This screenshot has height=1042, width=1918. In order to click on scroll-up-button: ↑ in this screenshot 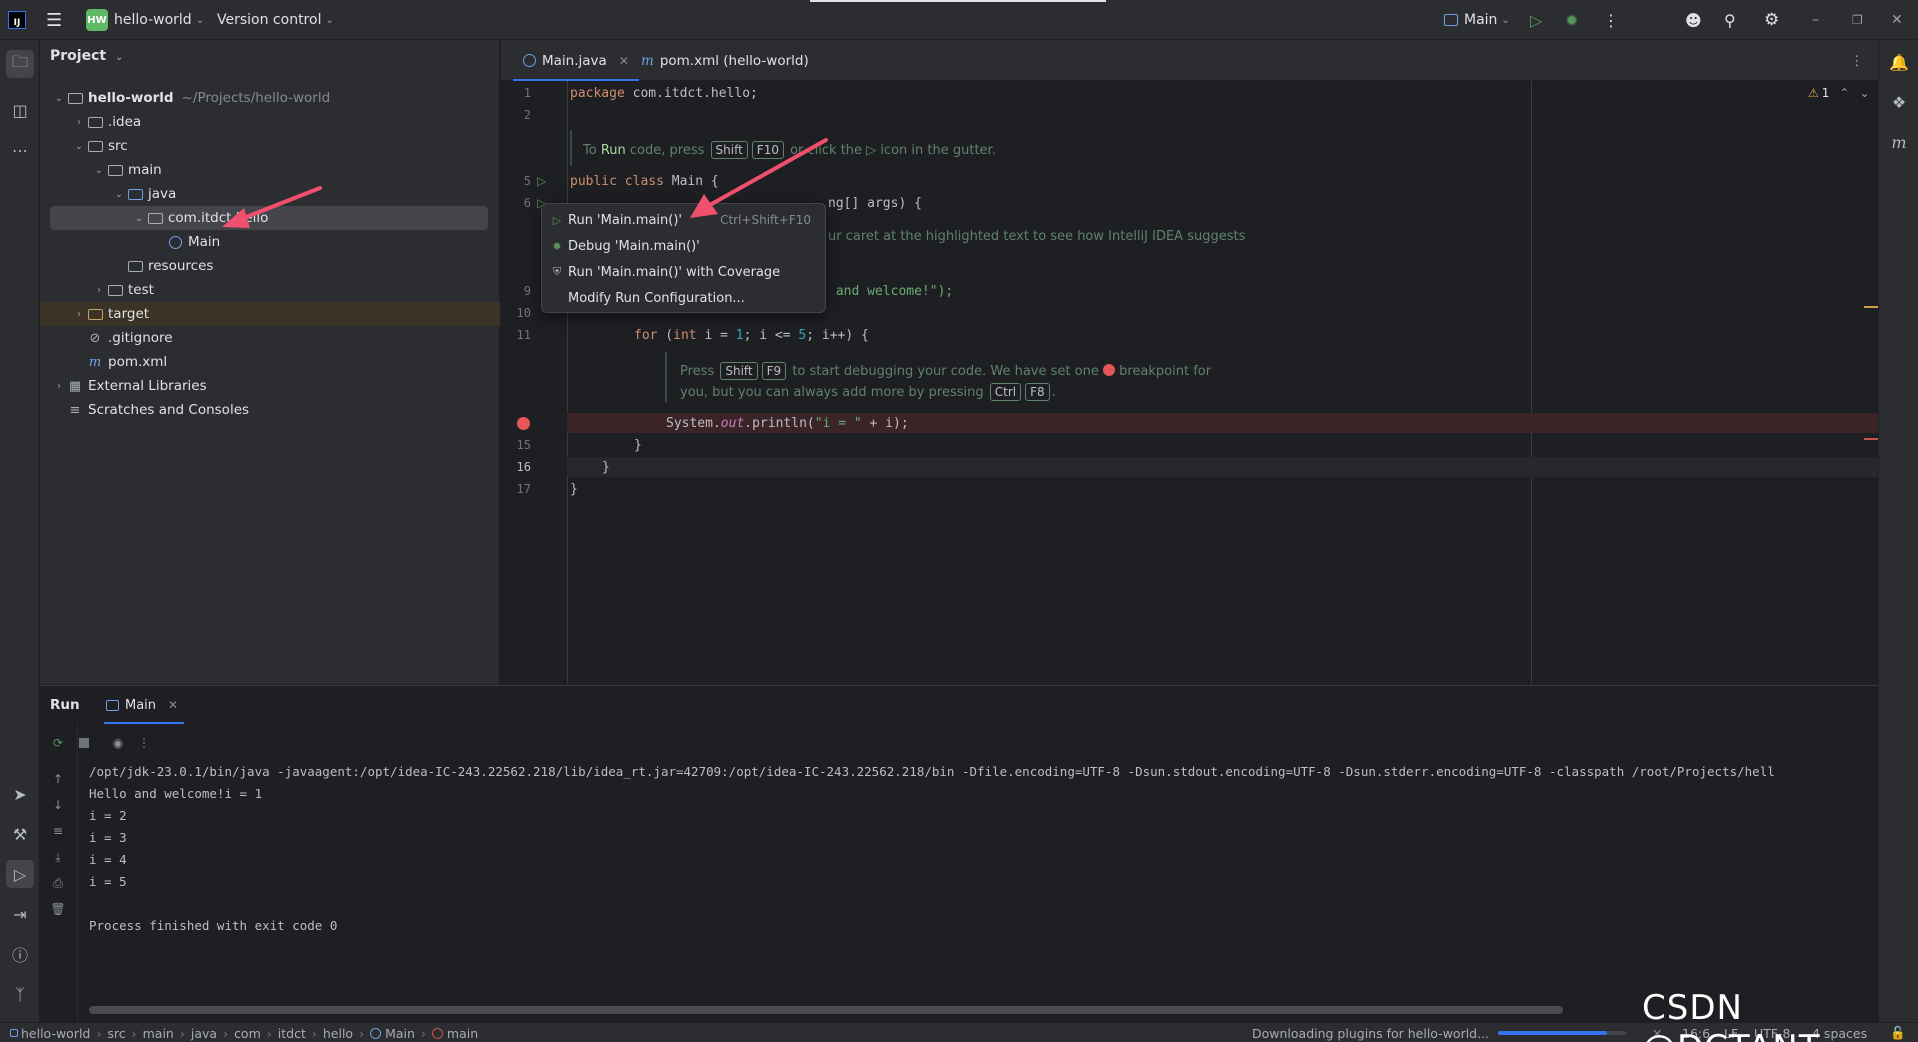, I will do `click(58, 779)`.